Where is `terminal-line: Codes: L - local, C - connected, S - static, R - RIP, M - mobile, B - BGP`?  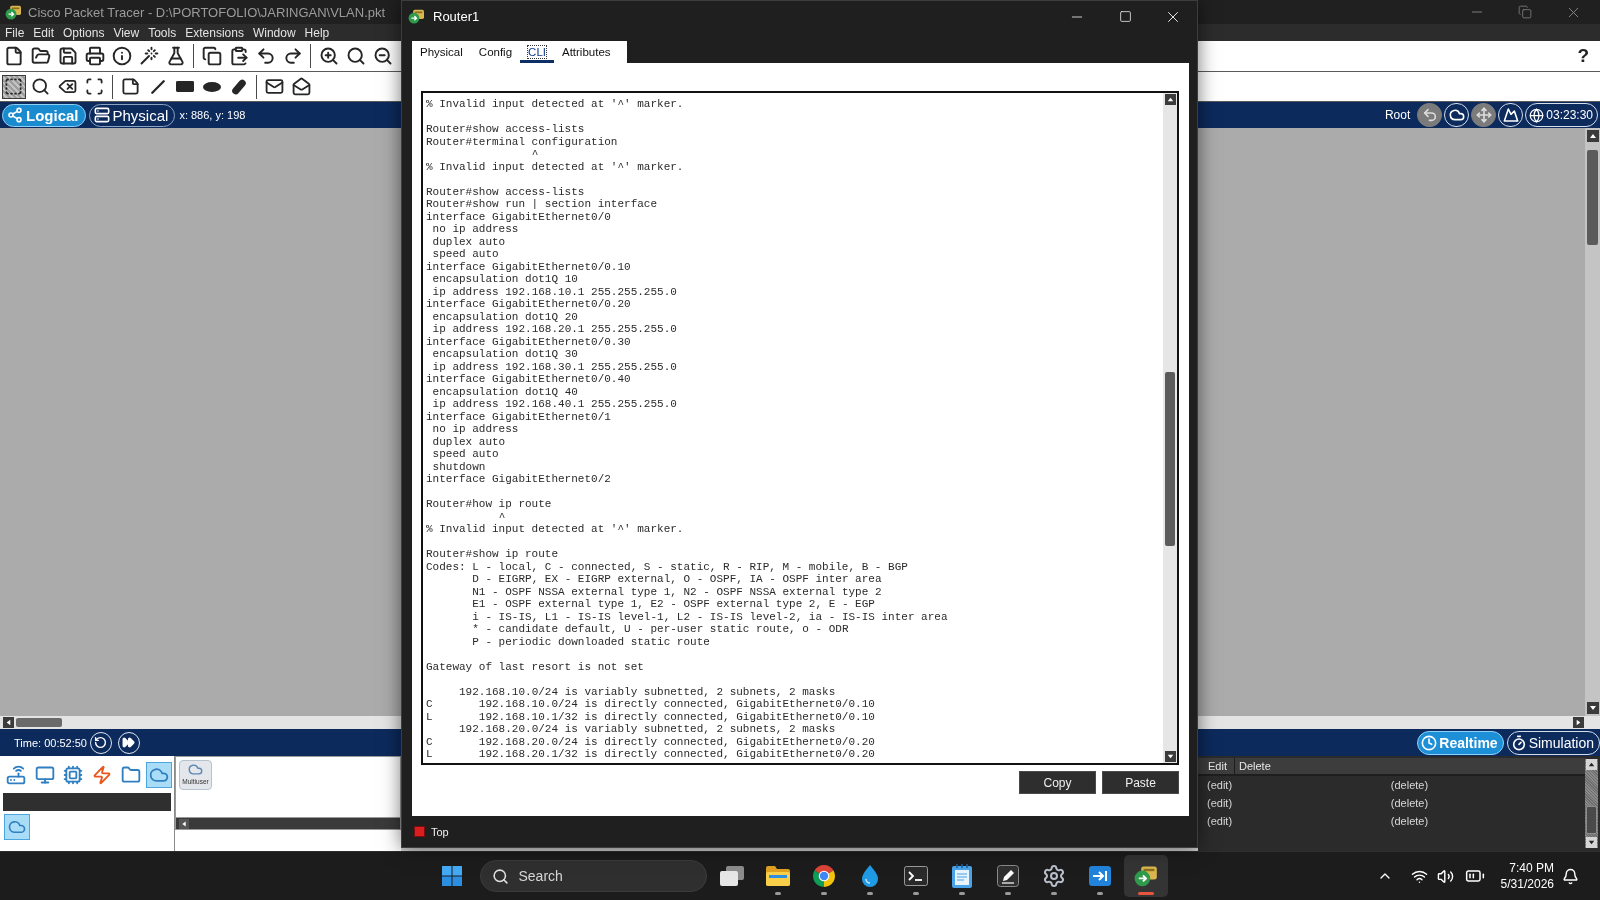 terminal-line: Codes: L - local, C - connected, S - static, R - RIP, M - mobile, B - BGP is located at coordinates (667, 566).